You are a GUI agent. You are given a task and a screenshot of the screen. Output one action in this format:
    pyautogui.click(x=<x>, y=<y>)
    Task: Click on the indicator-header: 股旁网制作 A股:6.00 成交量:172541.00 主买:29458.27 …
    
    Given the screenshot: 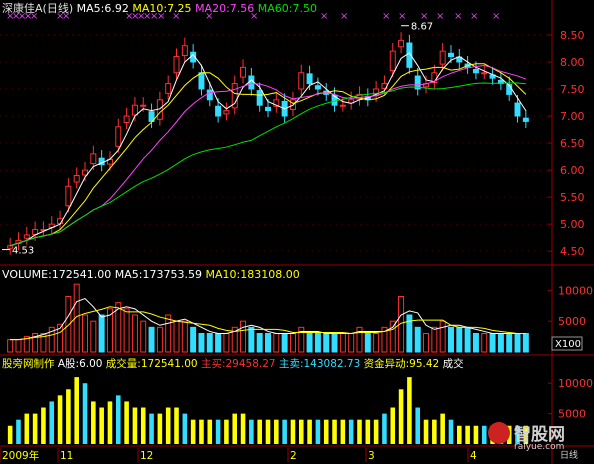 What is the action you would take?
    pyautogui.click(x=233, y=364)
    